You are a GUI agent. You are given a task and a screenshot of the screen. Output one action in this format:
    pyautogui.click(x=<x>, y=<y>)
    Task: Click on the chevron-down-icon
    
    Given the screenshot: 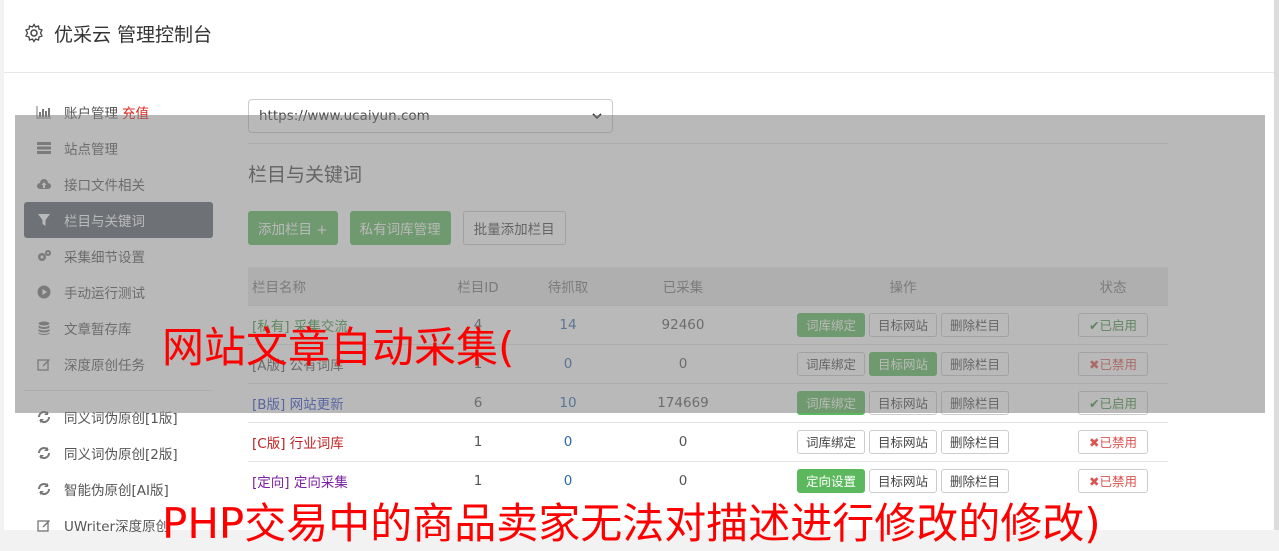 What is the action you would take?
    pyautogui.click(x=597, y=116)
    